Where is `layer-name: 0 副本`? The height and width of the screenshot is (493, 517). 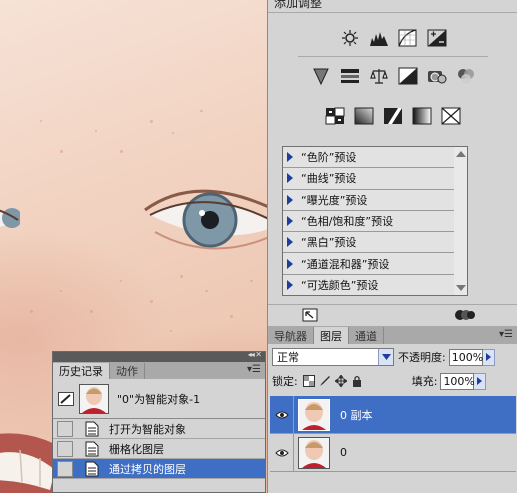
layer-name: 0 副本 is located at coordinates (356, 415).